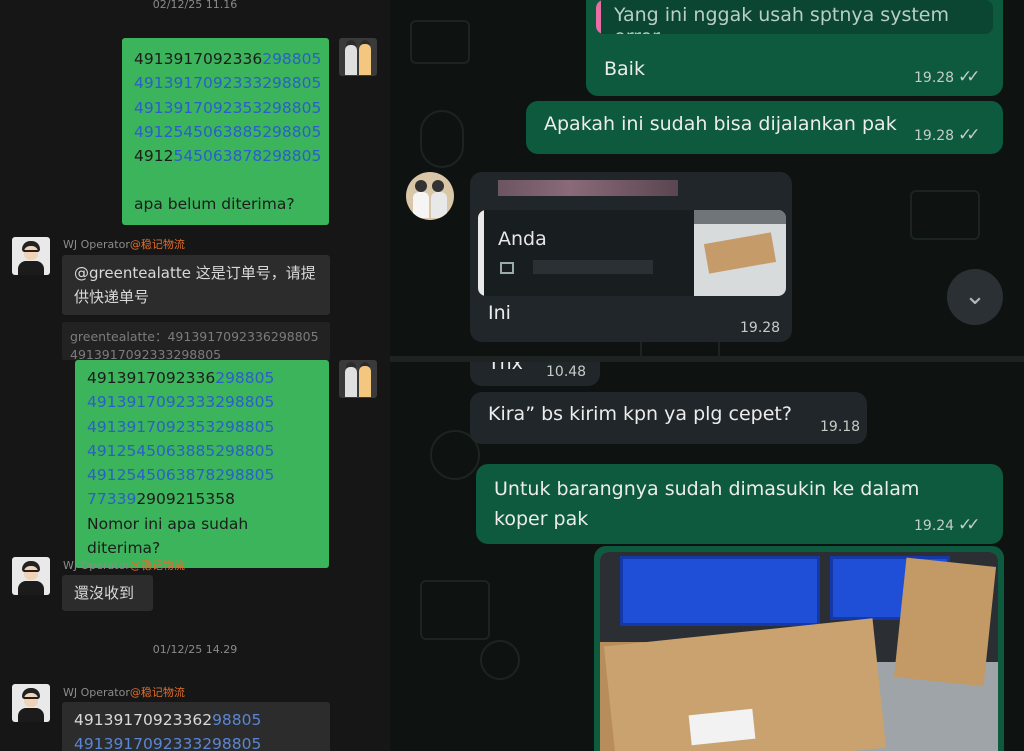 The height and width of the screenshot is (751, 1024). What do you see at coordinates (624, 69) in the screenshot?
I see `message-text: Baik` at bounding box center [624, 69].